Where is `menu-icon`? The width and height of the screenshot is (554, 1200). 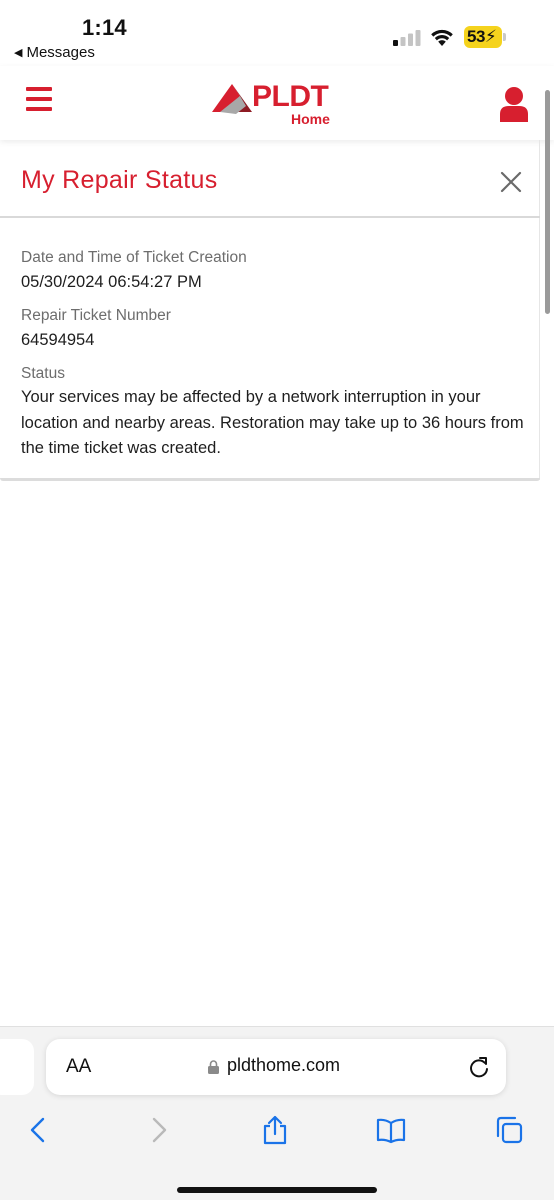
menu-icon is located at coordinates (39, 99).